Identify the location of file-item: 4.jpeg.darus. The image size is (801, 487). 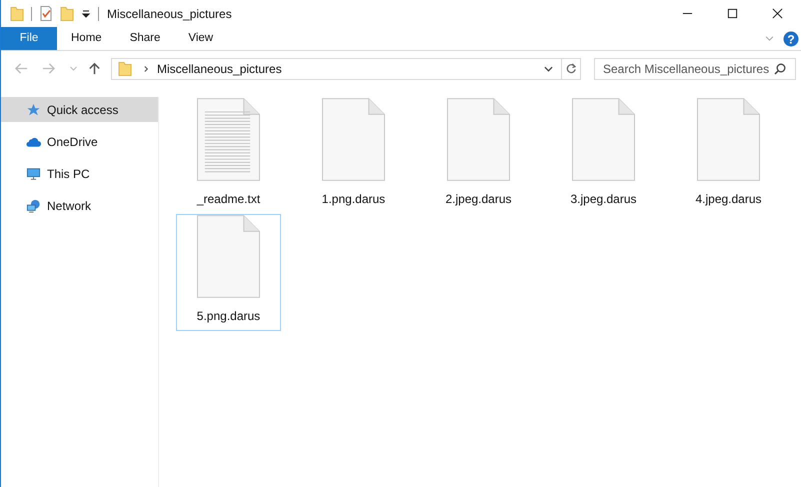
(728, 155).